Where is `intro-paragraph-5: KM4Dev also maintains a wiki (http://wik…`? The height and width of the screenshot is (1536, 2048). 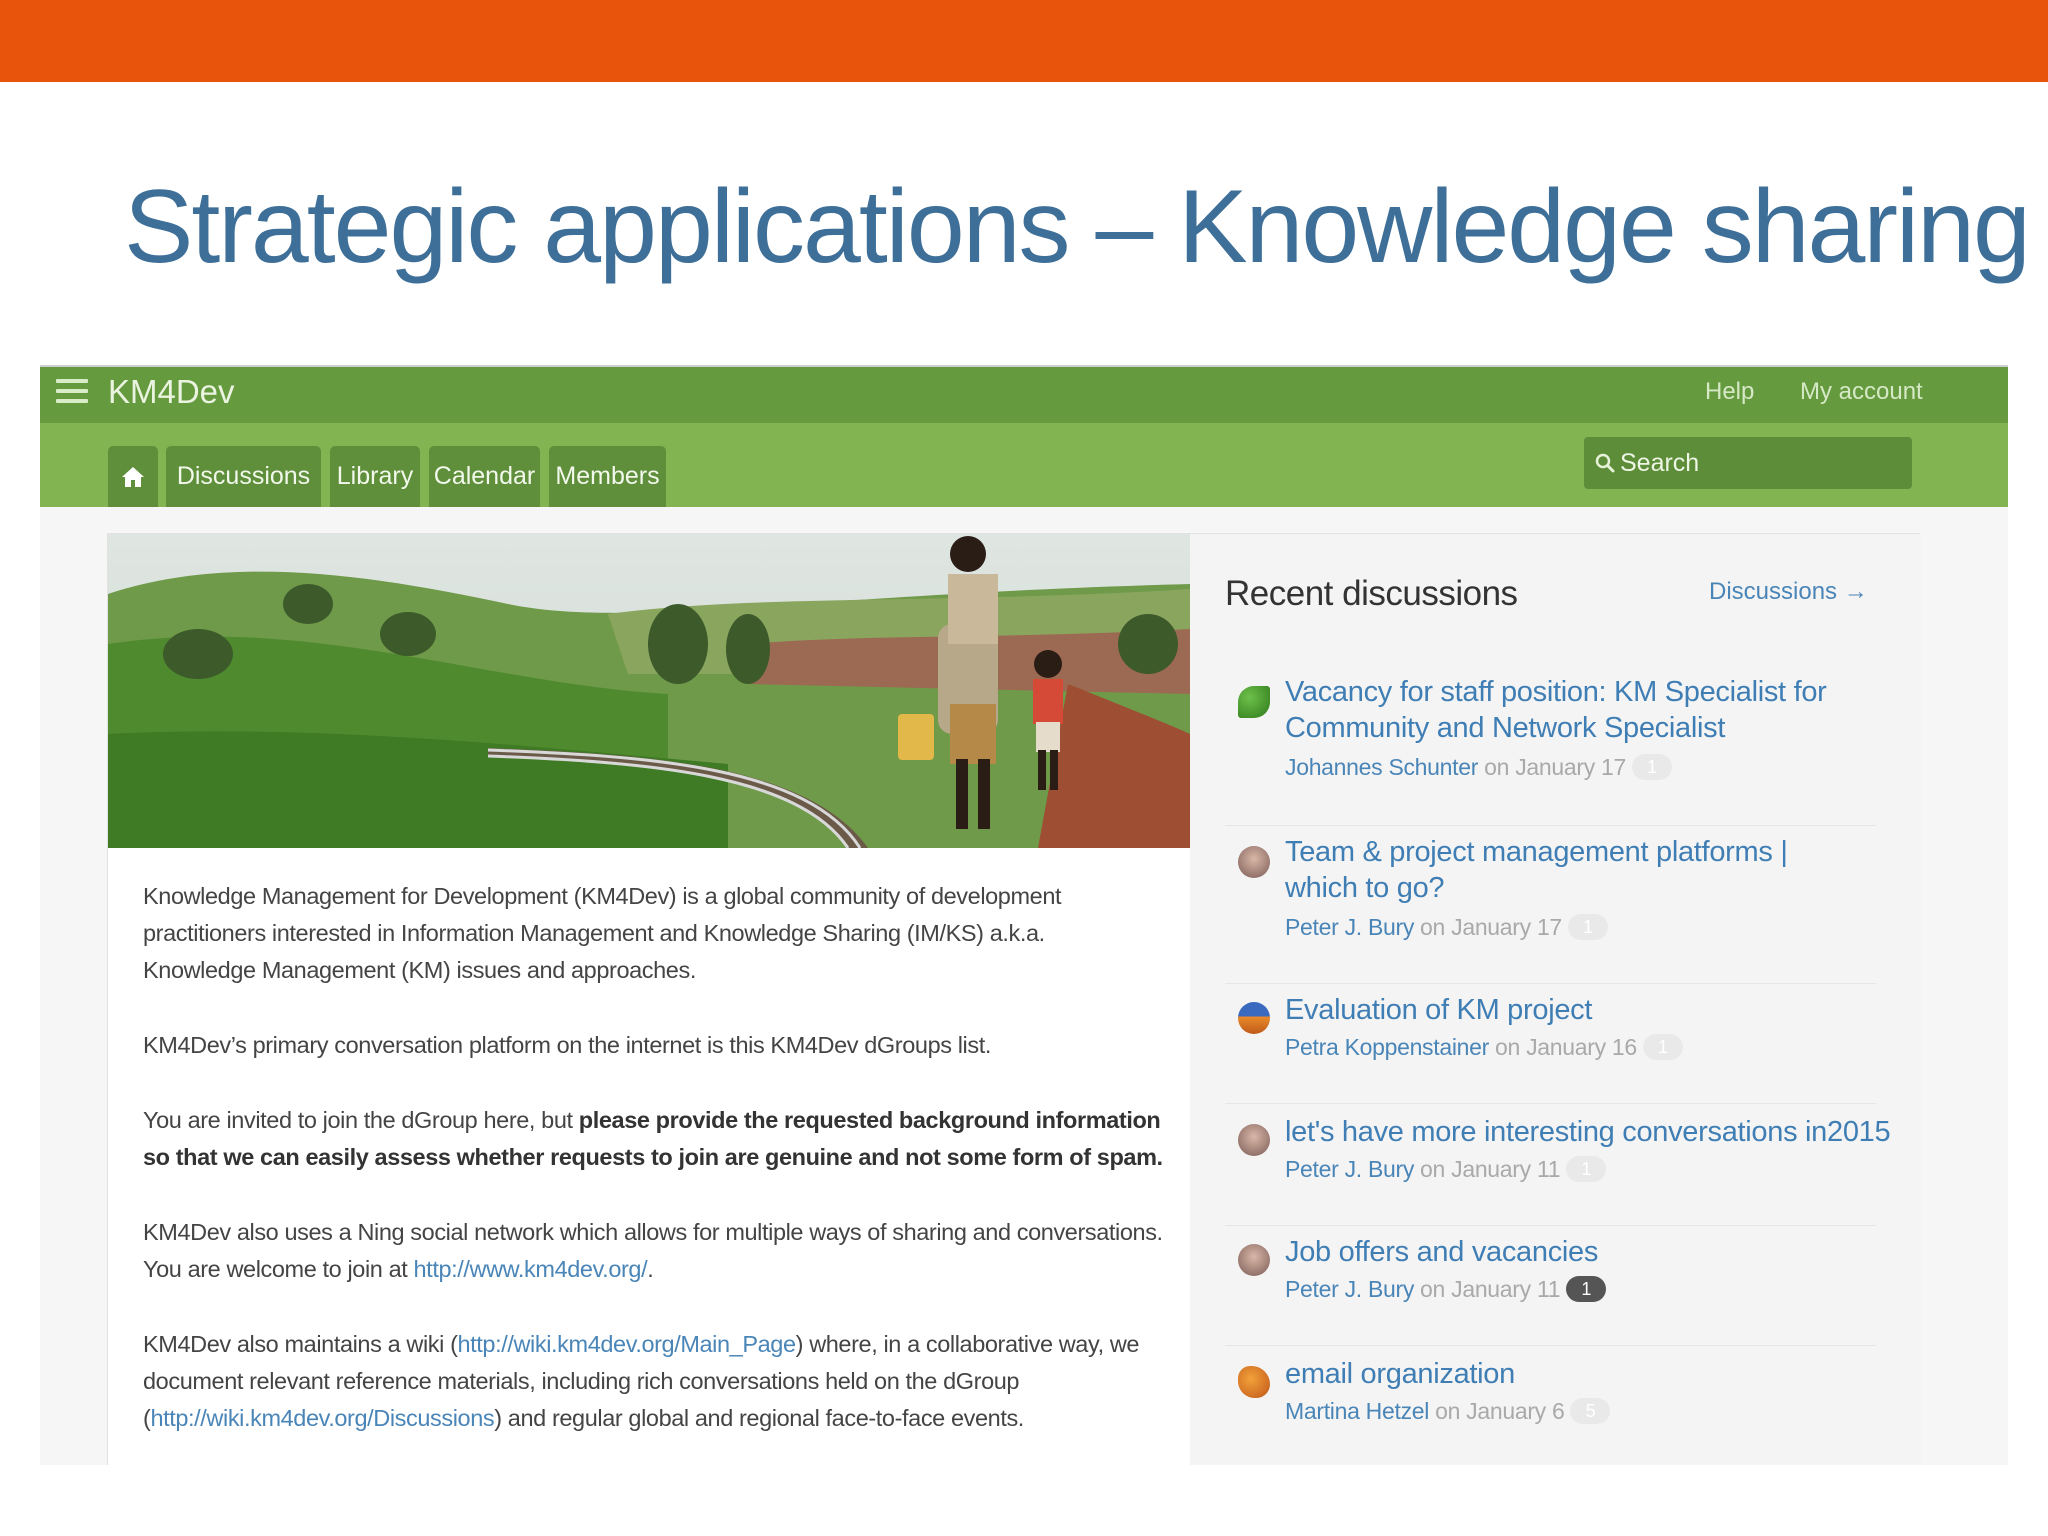 intro-paragraph-5: KM4Dev also maintains a wiki (http://wik… is located at coordinates (641, 1381).